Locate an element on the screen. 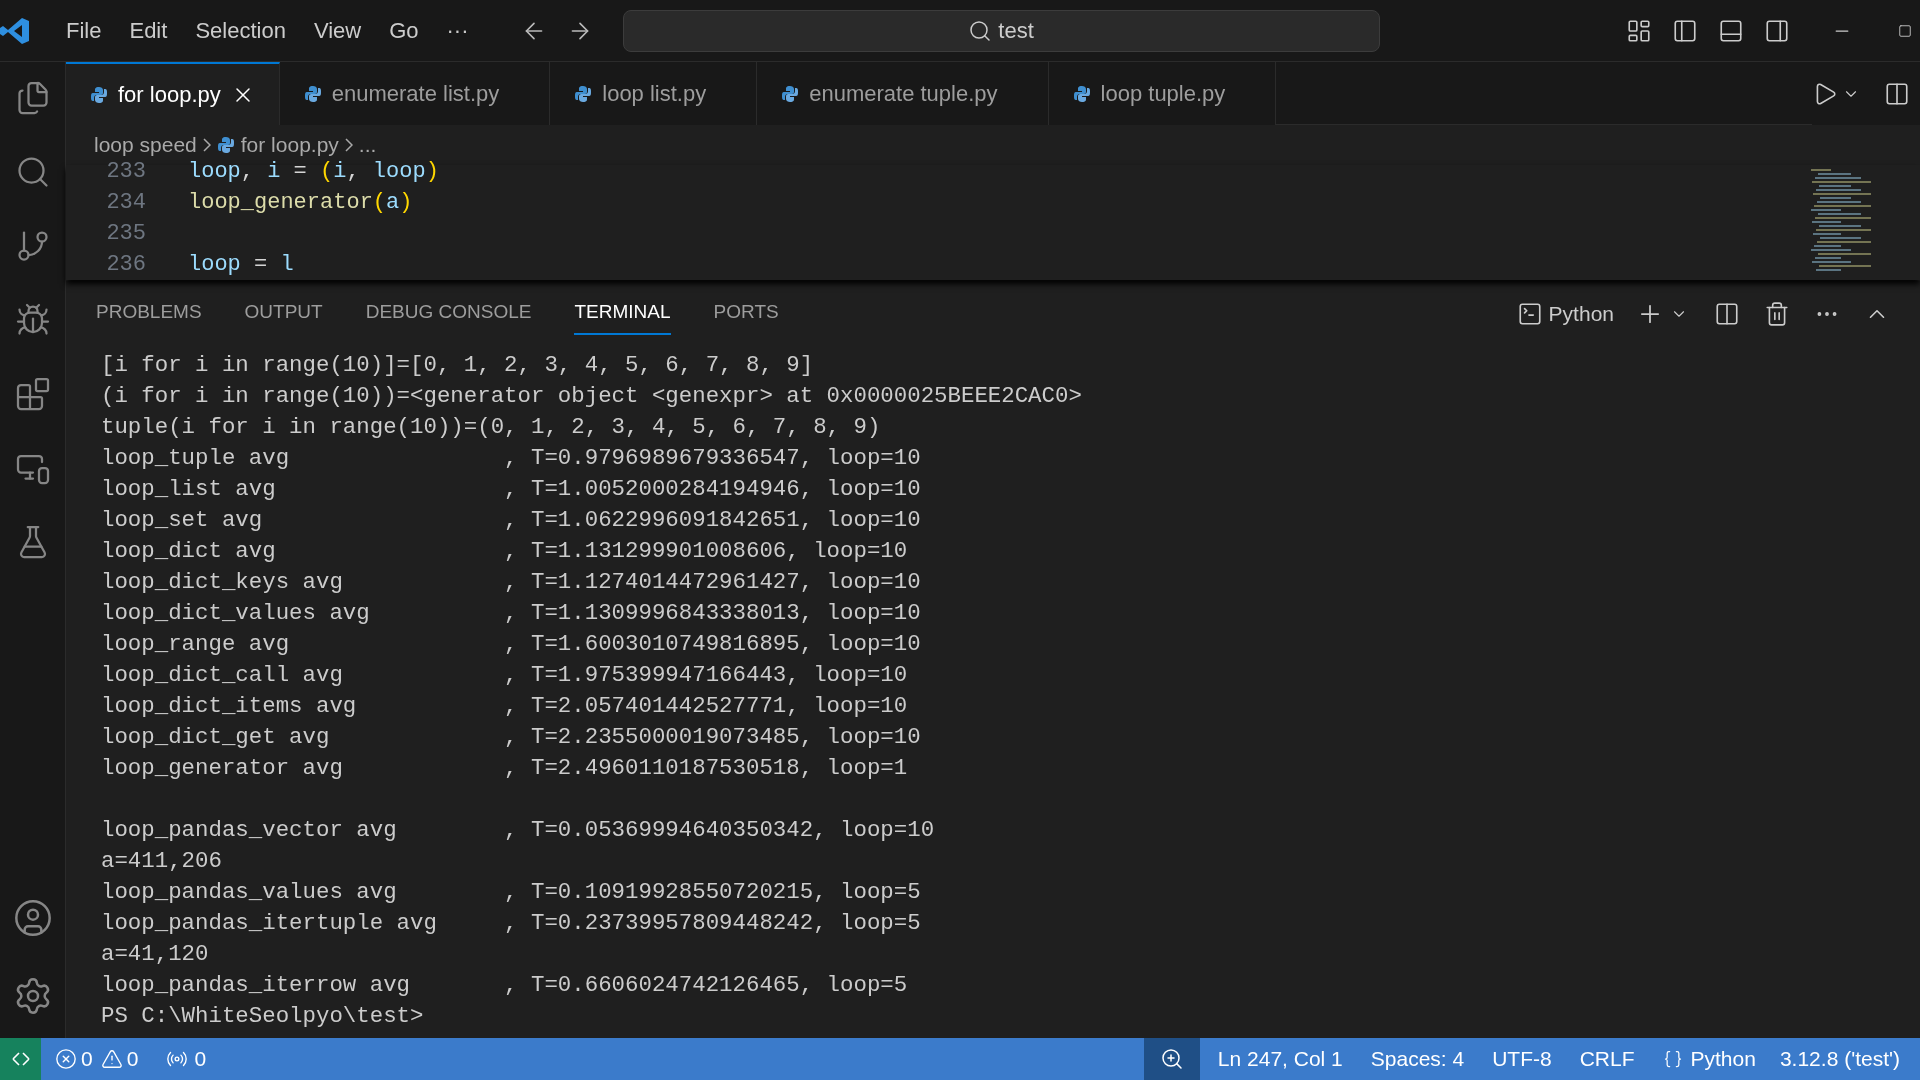 The width and height of the screenshot is (1920, 1080). encoding-status: UTF-8 is located at coordinates (1522, 1059).